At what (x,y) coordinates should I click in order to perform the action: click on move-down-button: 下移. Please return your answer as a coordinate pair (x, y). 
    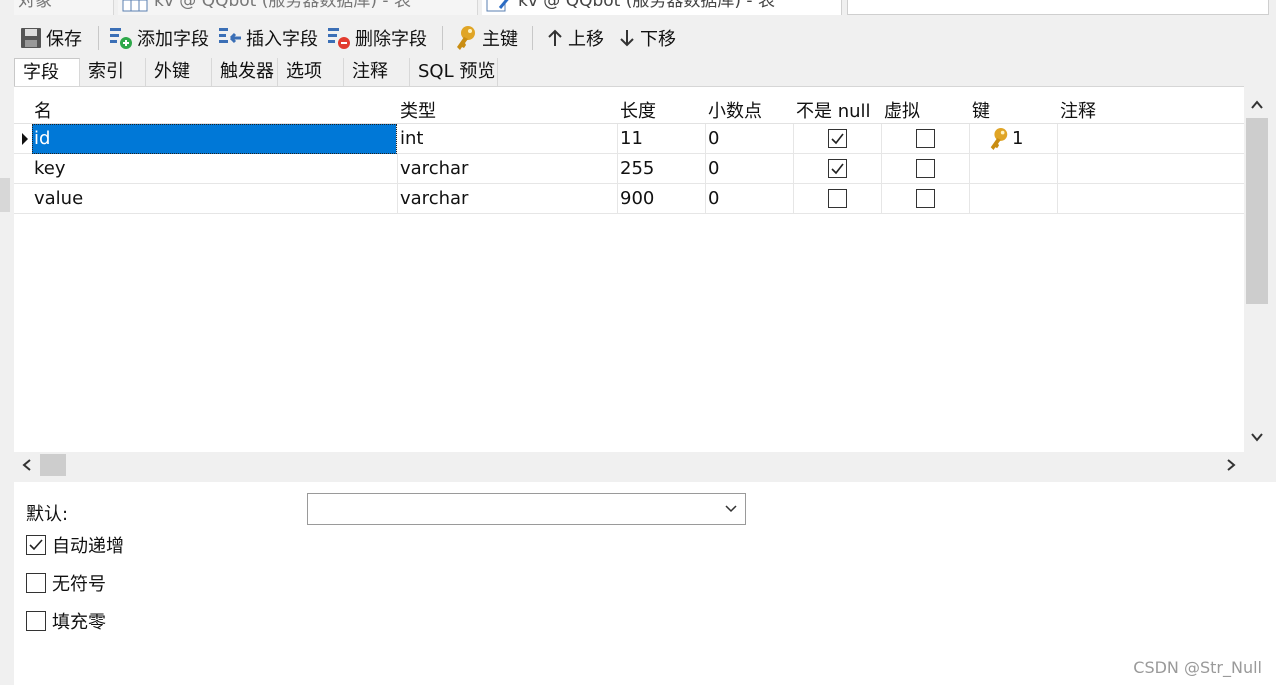
    Looking at the image, I should click on (647, 38).